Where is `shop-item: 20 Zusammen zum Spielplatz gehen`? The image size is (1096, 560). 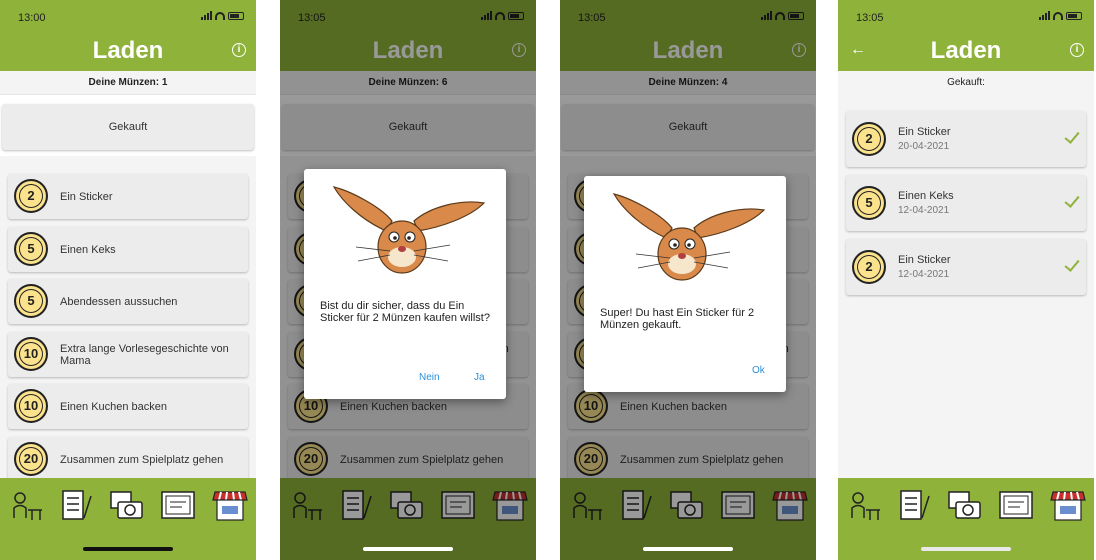
shop-item: 20 Zusammen zum Spielplatz gehen is located at coordinates (128, 457).